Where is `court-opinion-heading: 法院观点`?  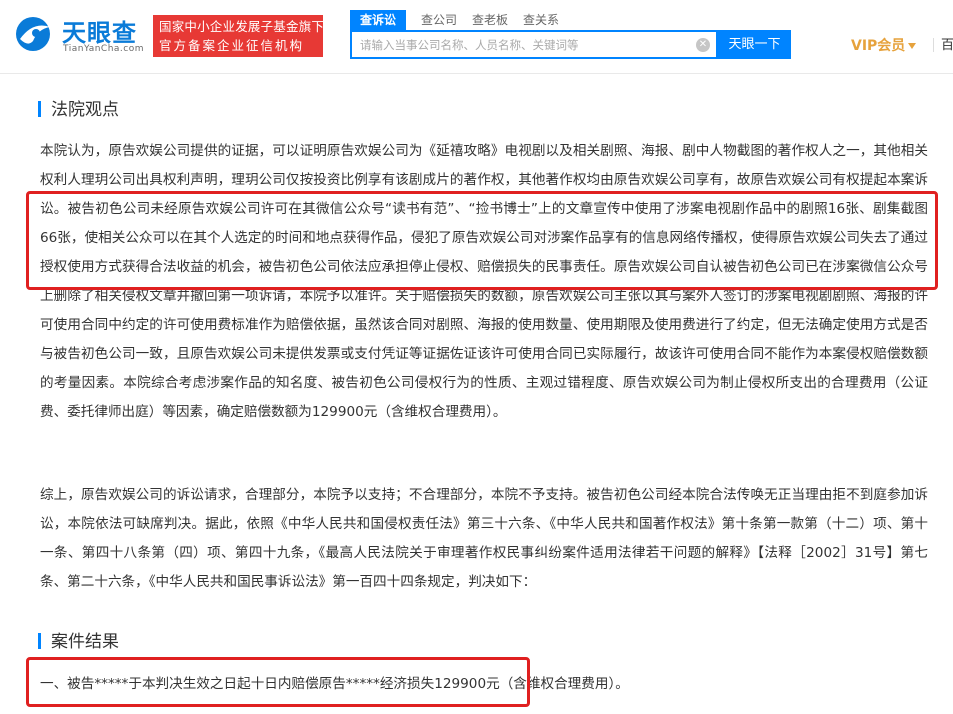 court-opinion-heading: 法院观点 is located at coordinates (78, 110).